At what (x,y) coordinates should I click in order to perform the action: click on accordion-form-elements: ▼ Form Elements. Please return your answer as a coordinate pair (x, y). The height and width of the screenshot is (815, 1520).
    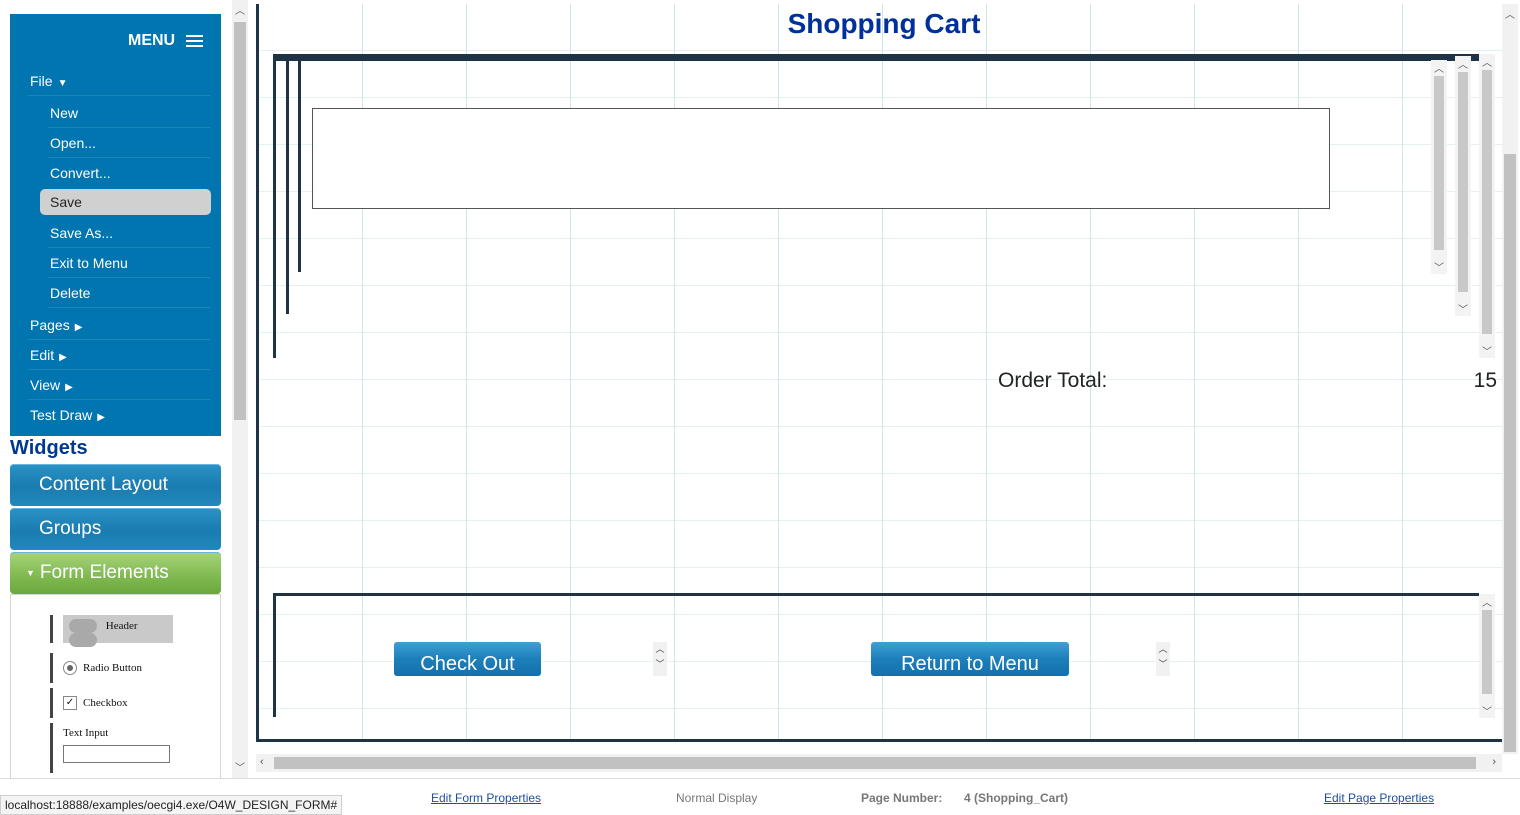
    Looking at the image, I should click on (115, 573).